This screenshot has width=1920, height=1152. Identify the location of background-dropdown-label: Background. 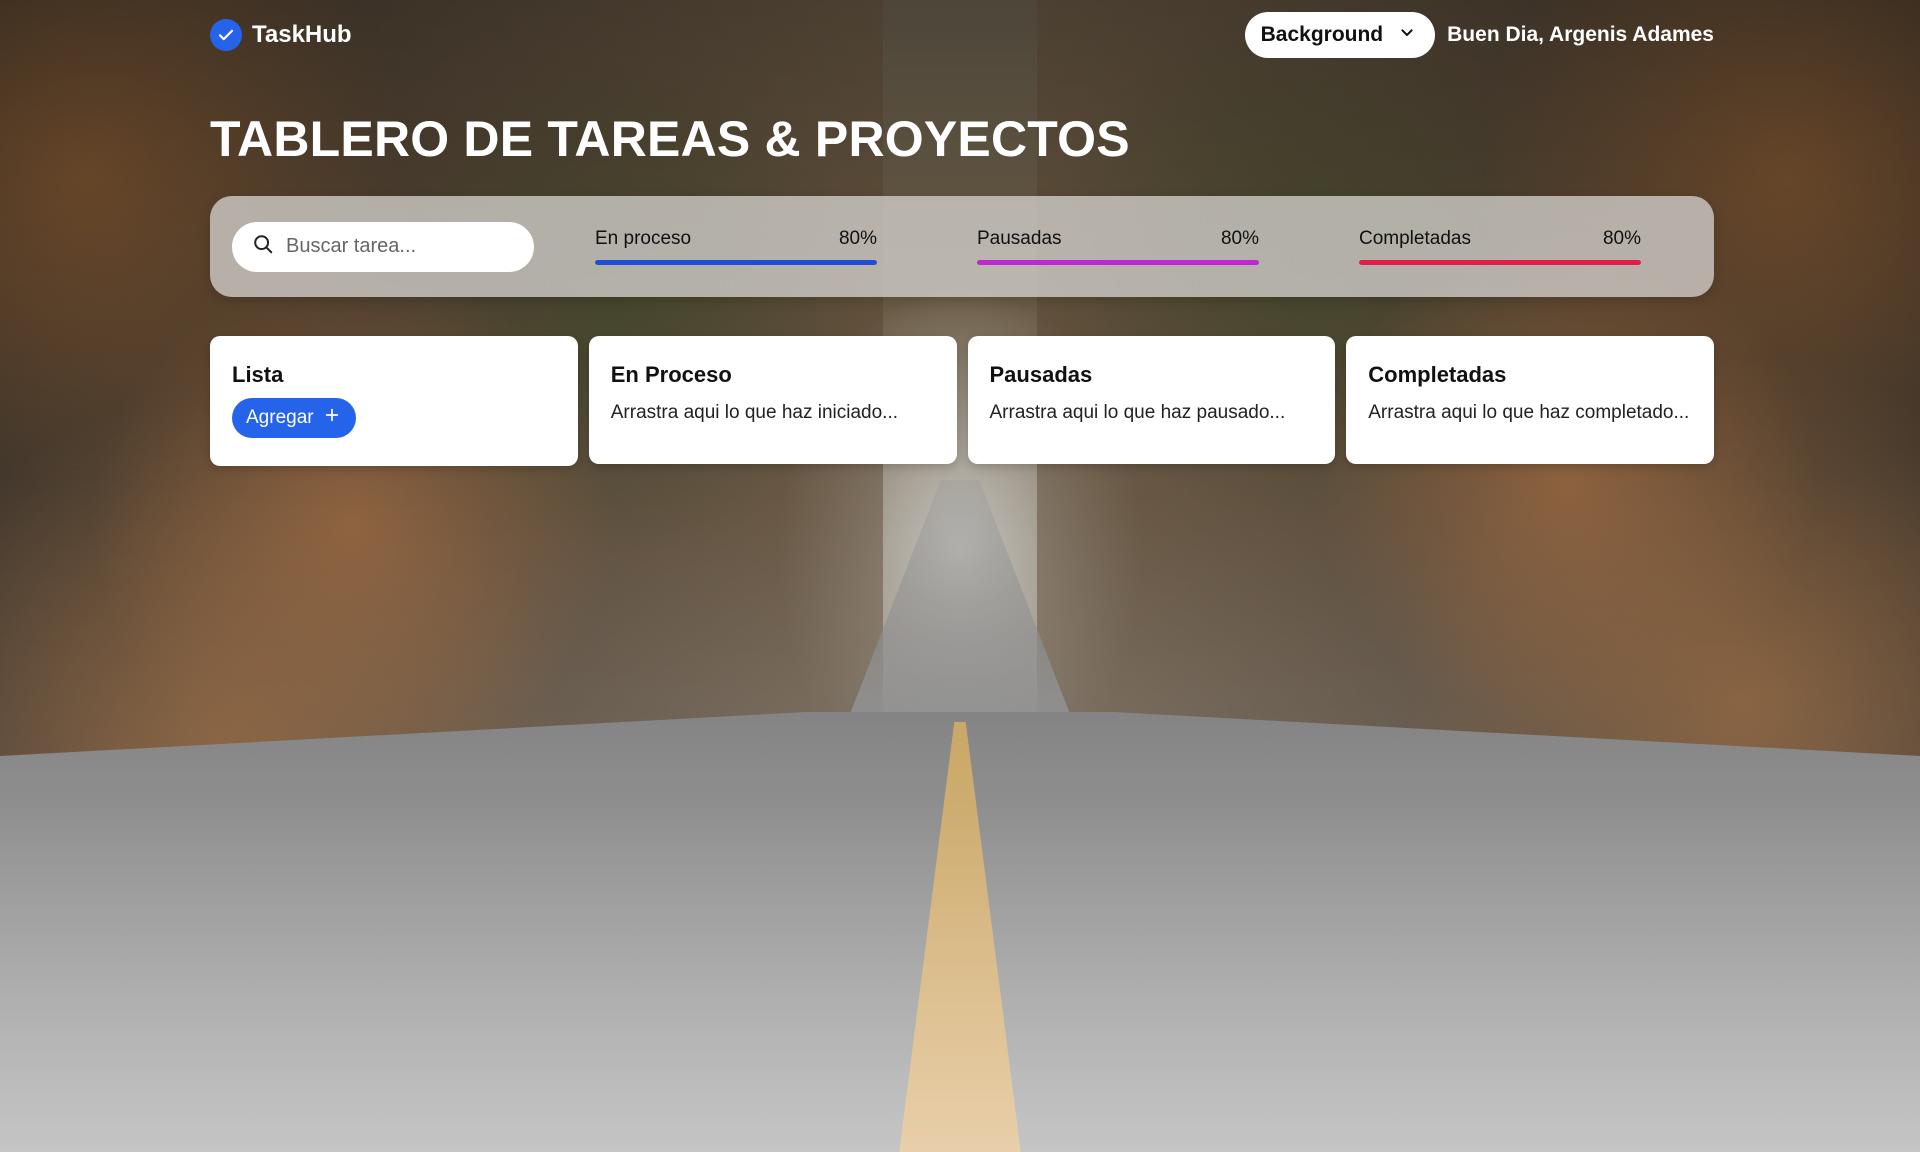
(1322, 34).